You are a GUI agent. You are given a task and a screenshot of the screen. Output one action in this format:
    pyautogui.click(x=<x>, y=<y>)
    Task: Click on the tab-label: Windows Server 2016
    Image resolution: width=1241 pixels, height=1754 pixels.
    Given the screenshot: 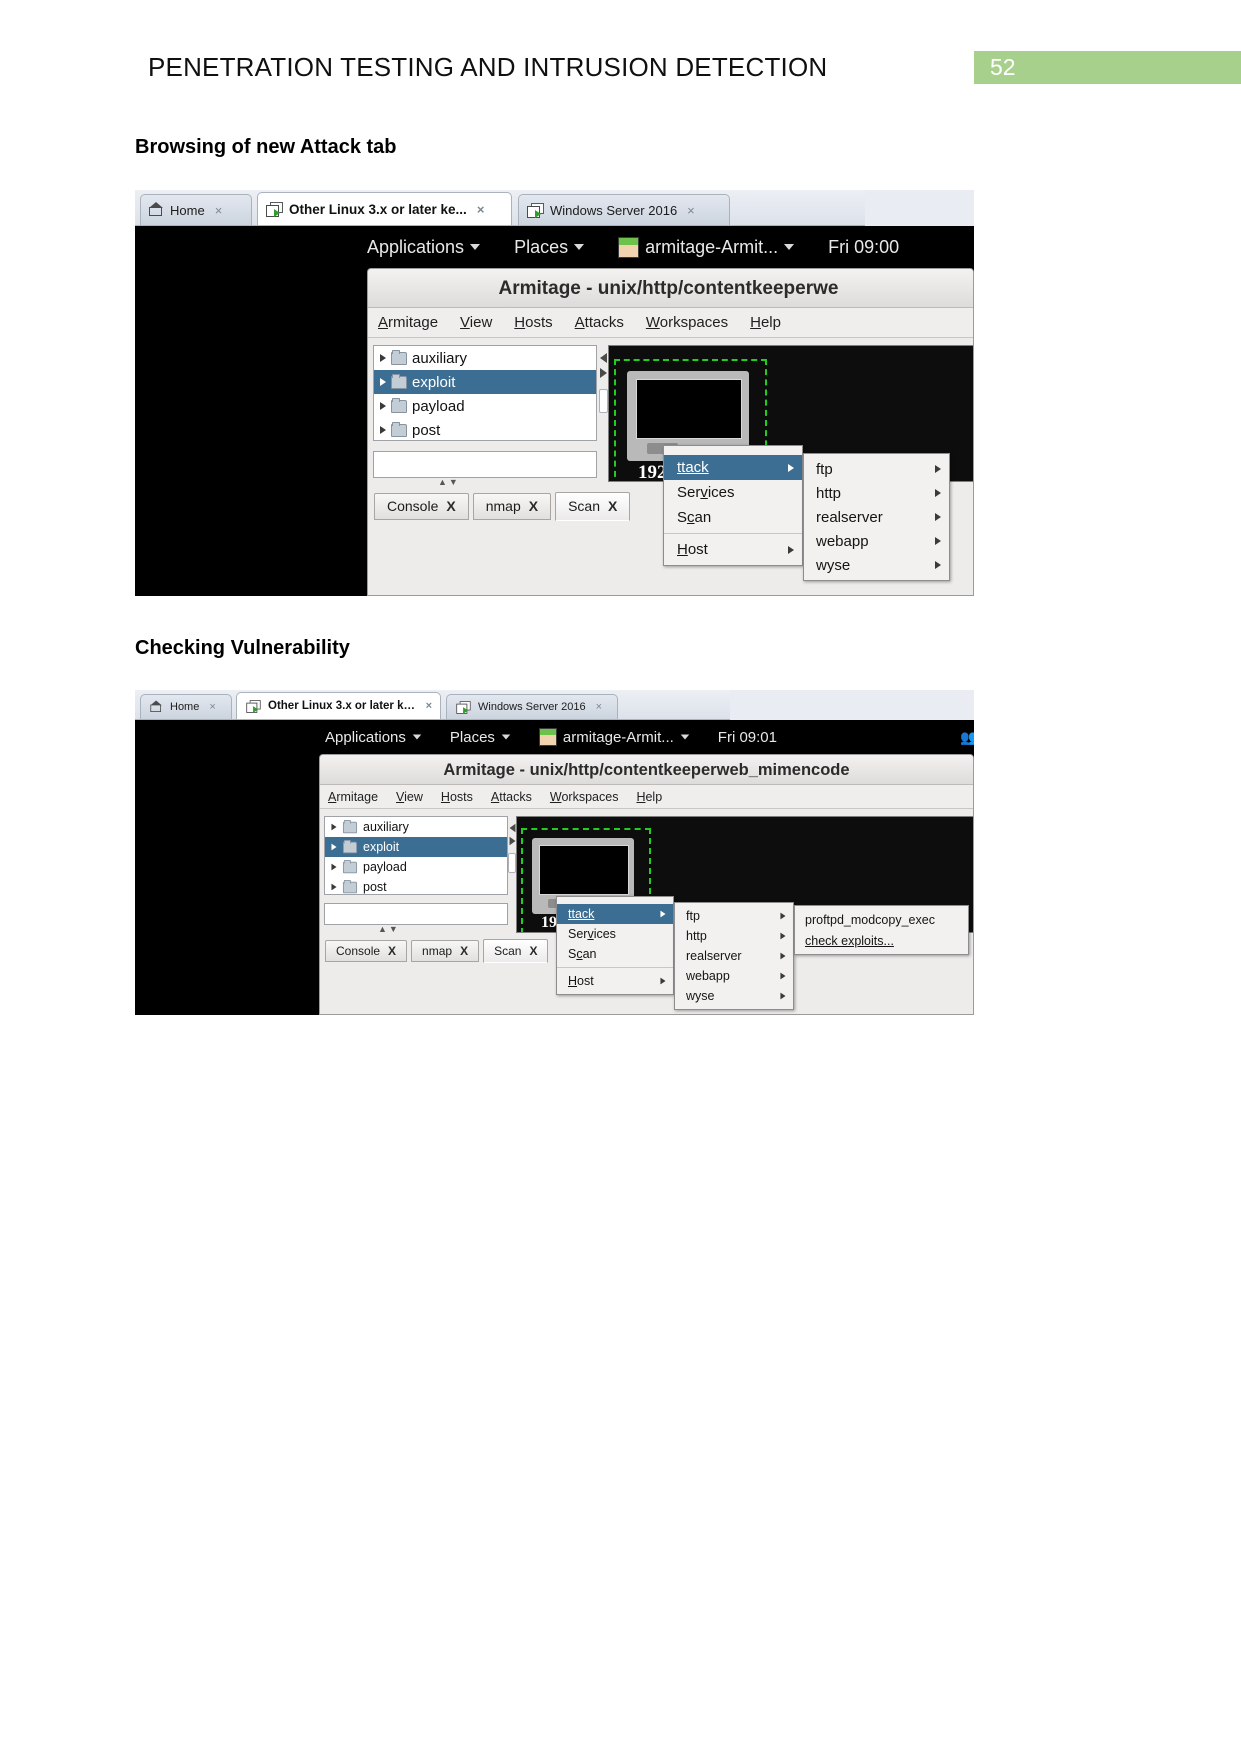 What is the action you would take?
    pyautogui.click(x=614, y=210)
    